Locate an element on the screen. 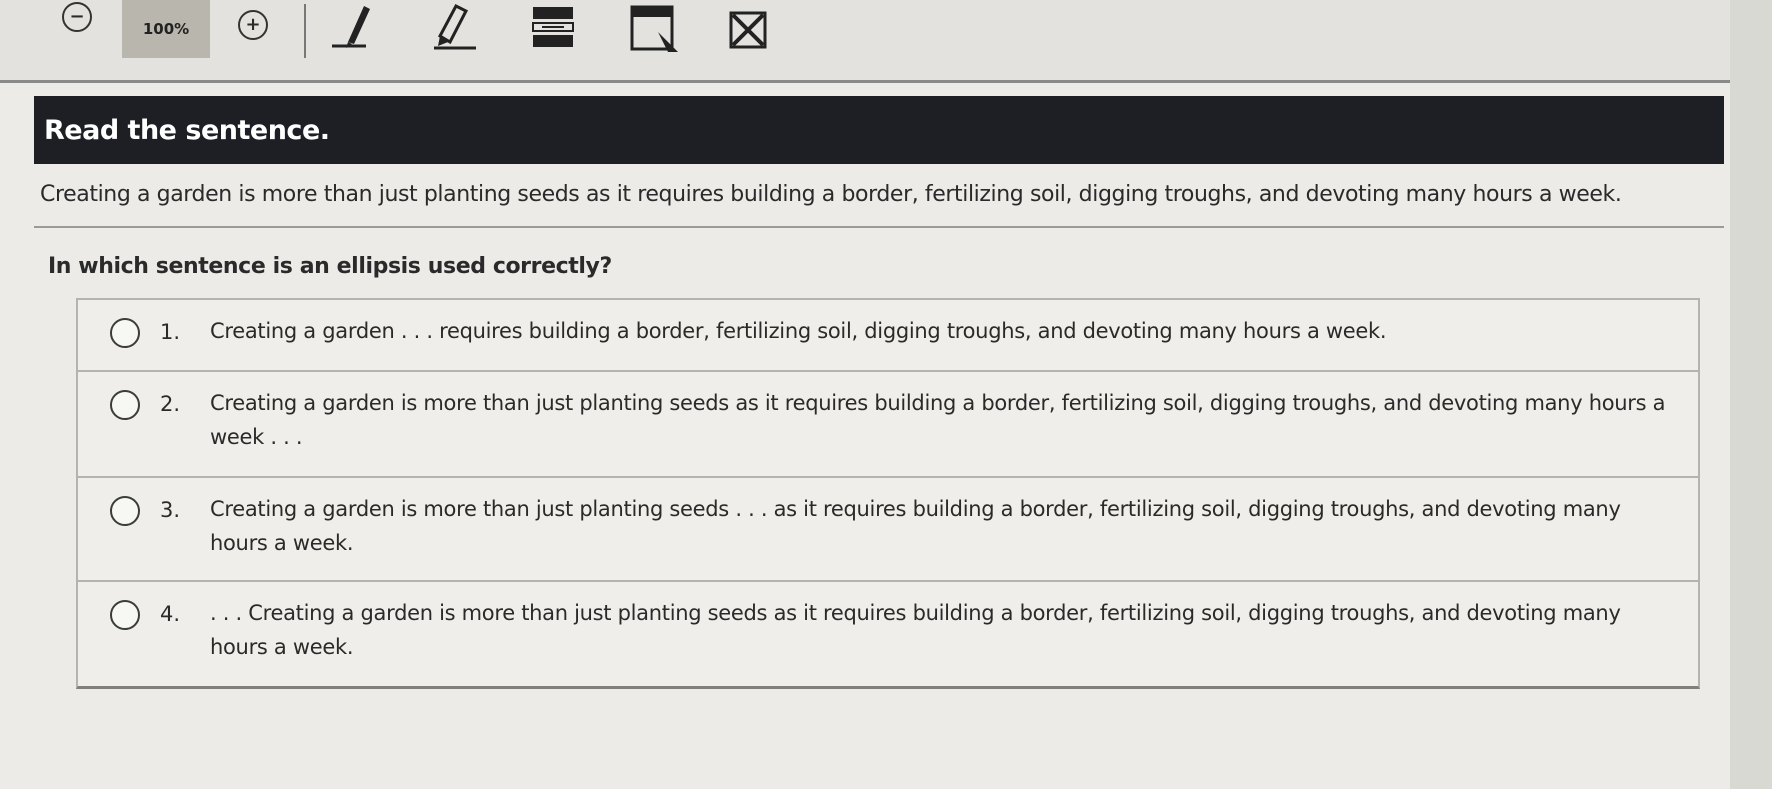 The image size is (1772, 789). zoom-level: 100% is located at coordinates (166, 29).